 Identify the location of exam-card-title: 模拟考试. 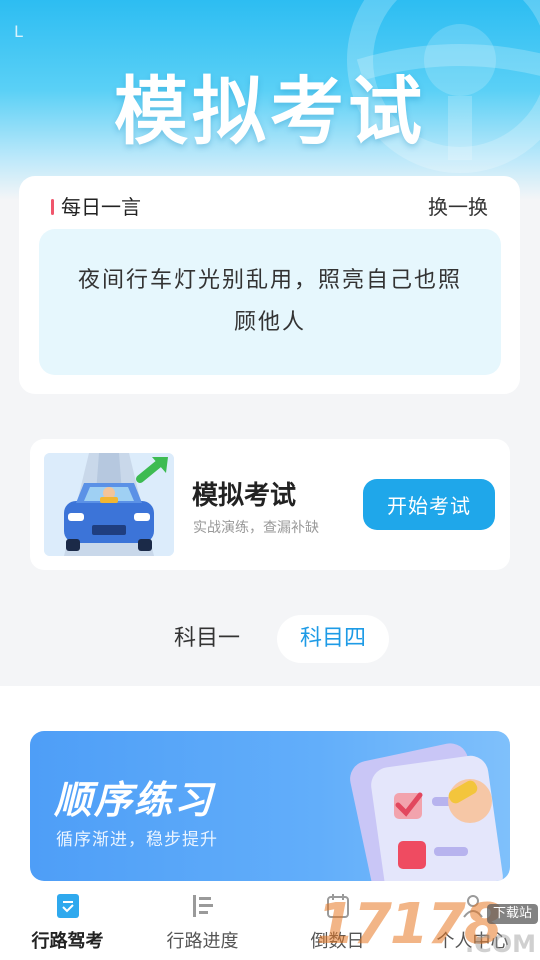
(244, 496).